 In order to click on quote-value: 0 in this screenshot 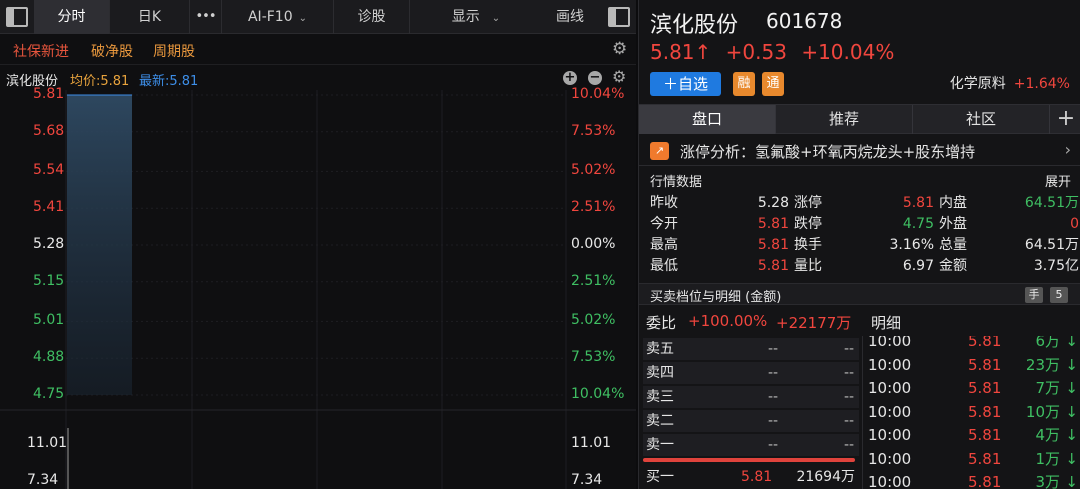, I will do `click(1074, 224)`.